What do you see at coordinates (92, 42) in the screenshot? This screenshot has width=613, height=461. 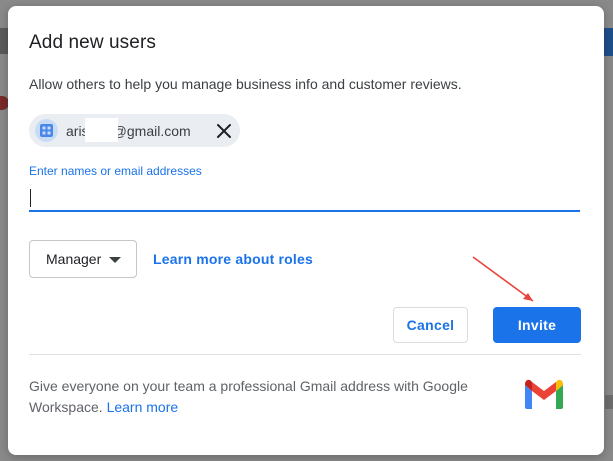 I see `dialog-title: Add new users` at bounding box center [92, 42].